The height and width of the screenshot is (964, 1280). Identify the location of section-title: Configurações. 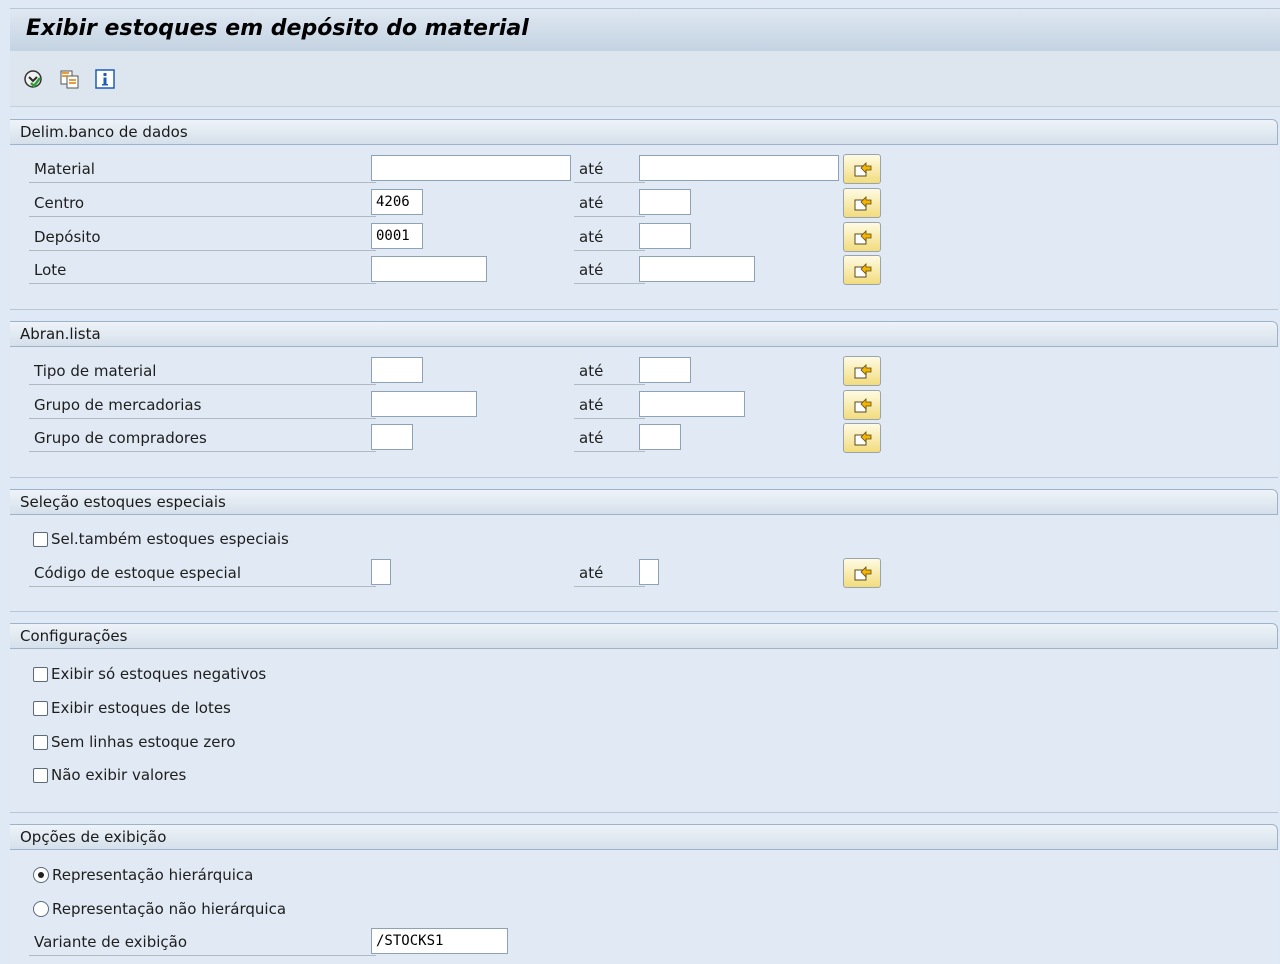
(644, 636).